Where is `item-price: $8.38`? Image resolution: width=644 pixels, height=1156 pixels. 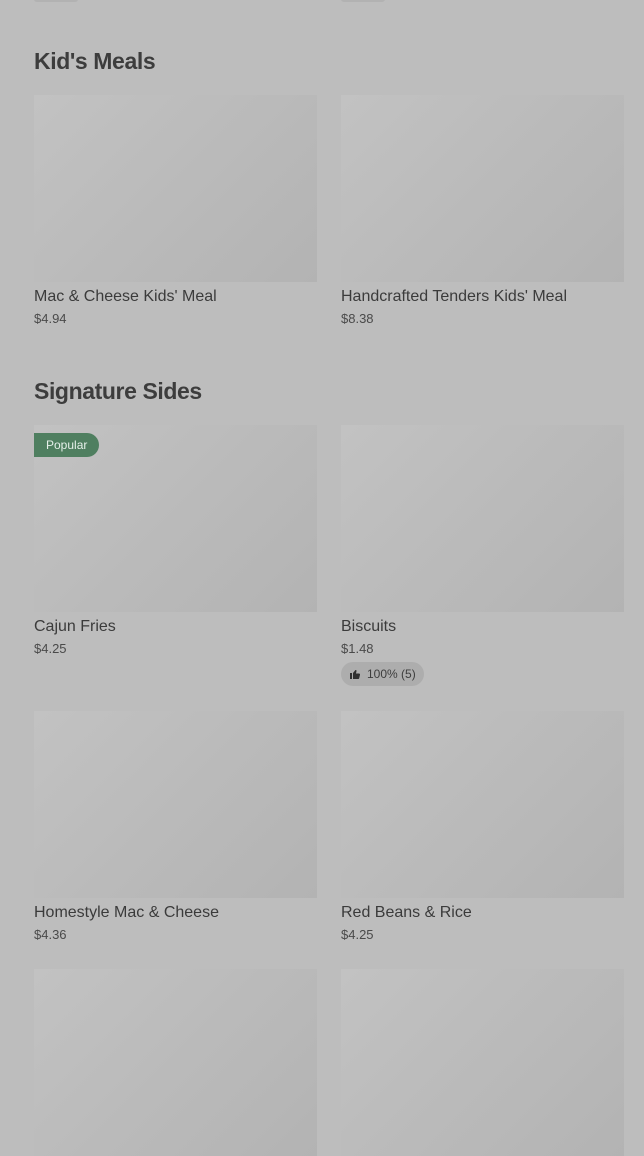
item-price: $8.38 is located at coordinates (357, 318).